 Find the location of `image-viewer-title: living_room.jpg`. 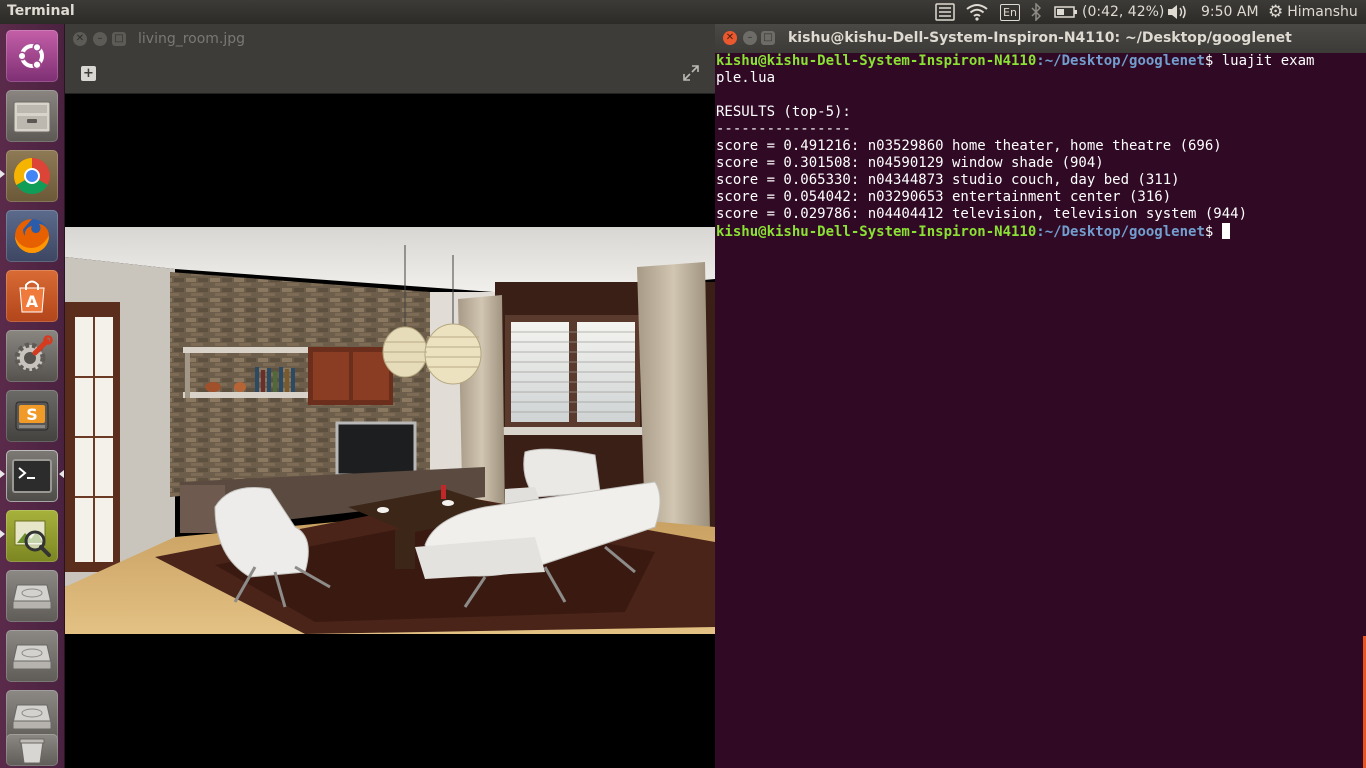

image-viewer-title: living_room.jpg is located at coordinates (192, 39).